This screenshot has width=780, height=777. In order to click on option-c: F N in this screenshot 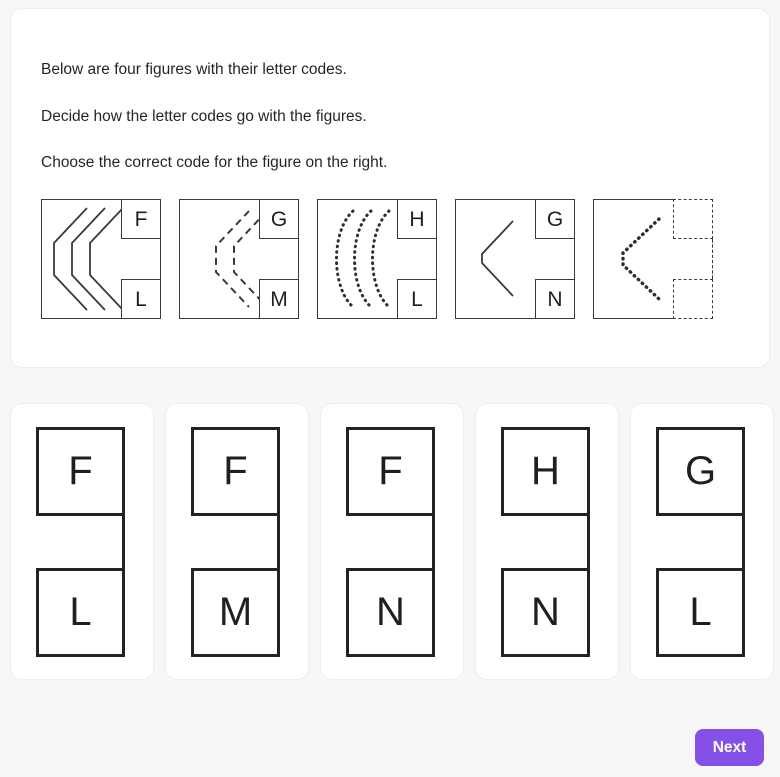, I will do `click(392, 541)`.